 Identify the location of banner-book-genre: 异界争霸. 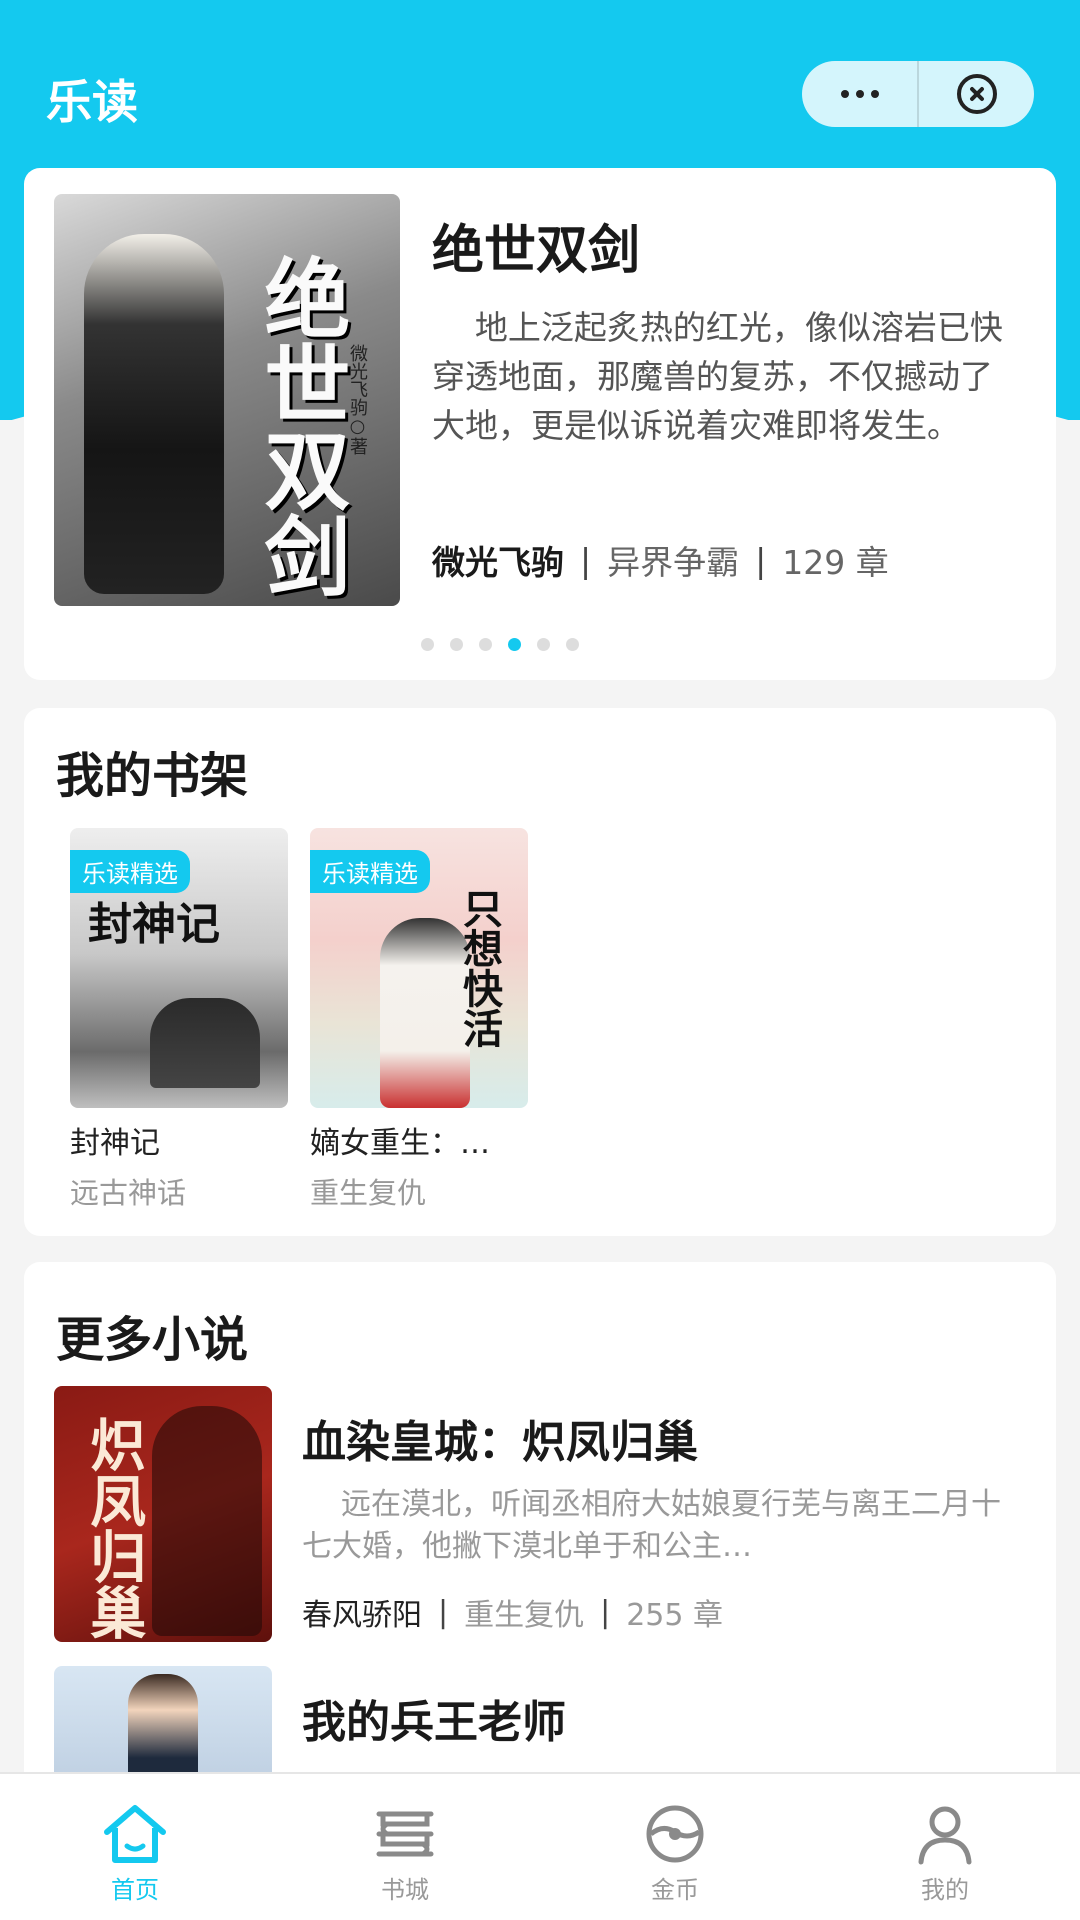
(673, 562).